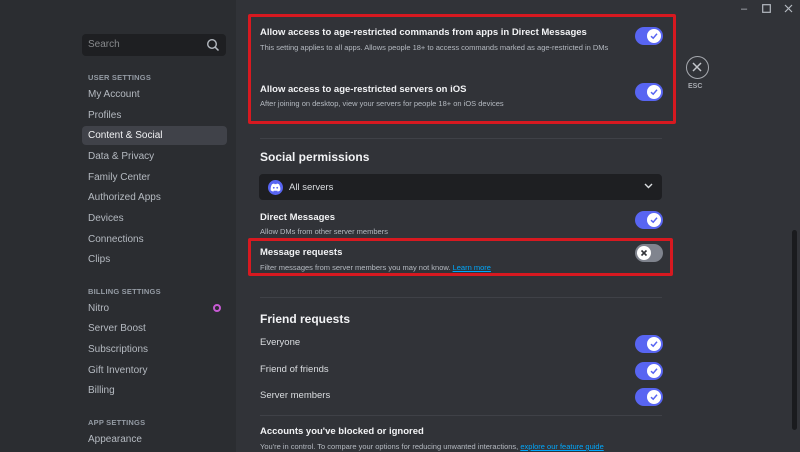 The width and height of the screenshot is (800, 452). I want to click on server-select-dropdown: All servers, so click(460, 187).